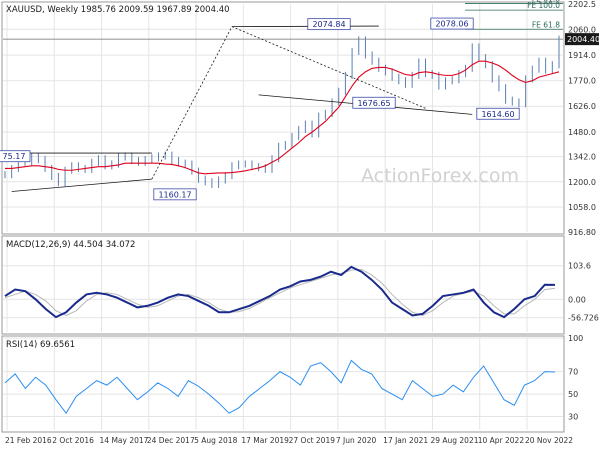 This screenshot has width=600, height=454. Describe the element at coordinates (583, 39) in the screenshot. I see `current-price-label: 2004.40` at that location.